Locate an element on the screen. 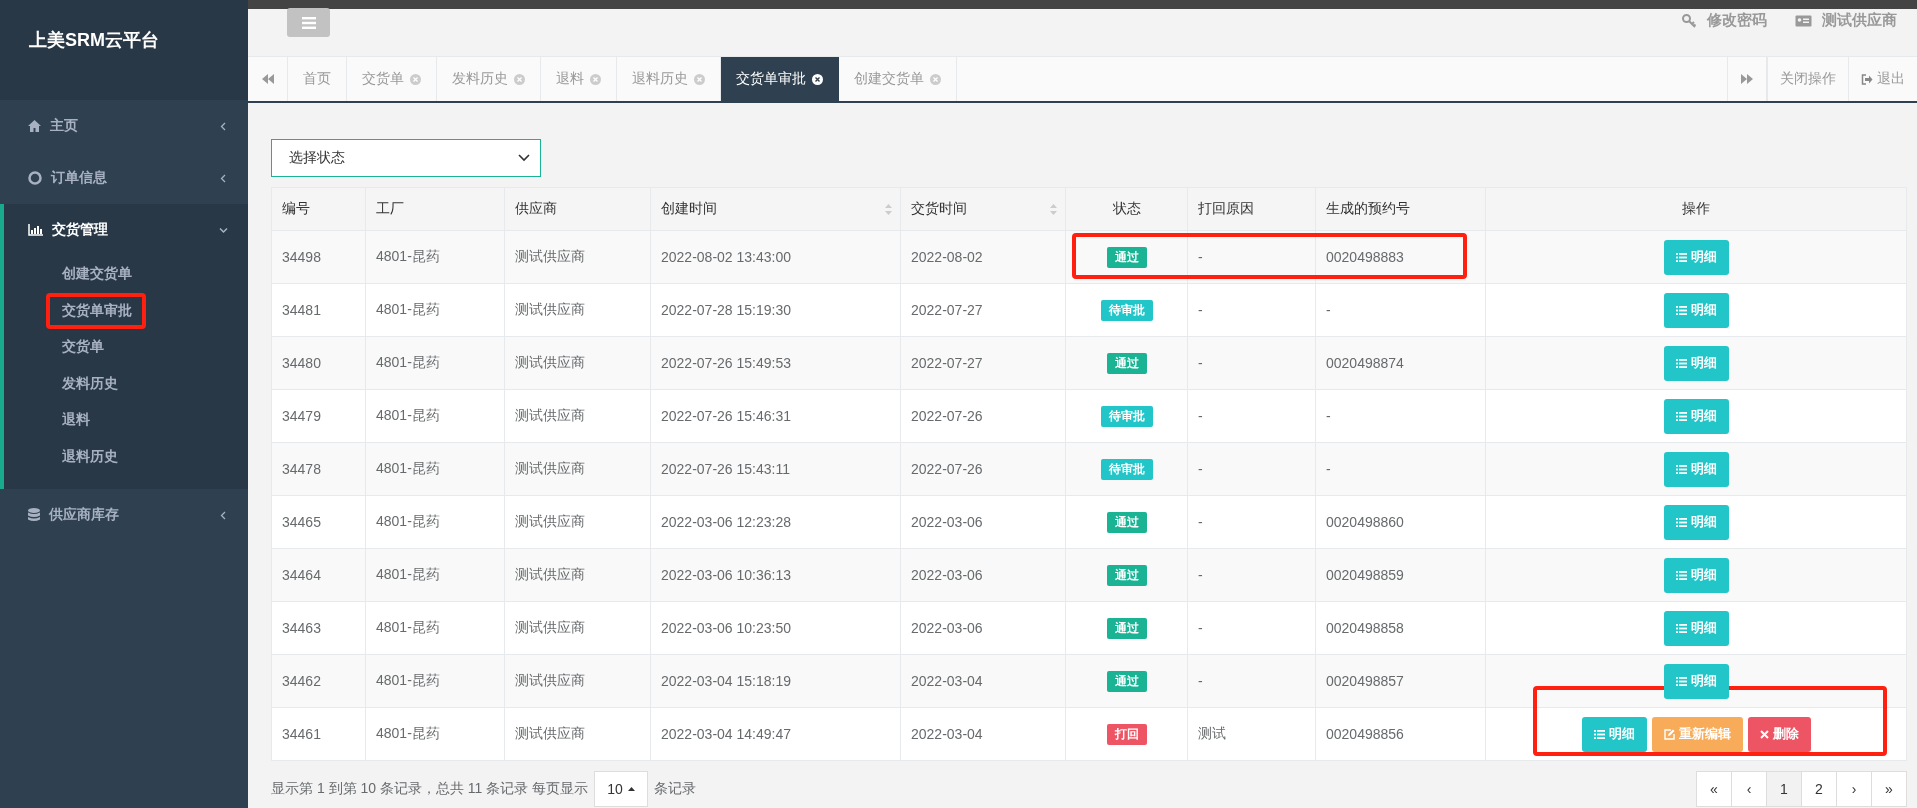 The image size is (1917, 808). table-cell: 34480 is located at coordinates (318, 363).